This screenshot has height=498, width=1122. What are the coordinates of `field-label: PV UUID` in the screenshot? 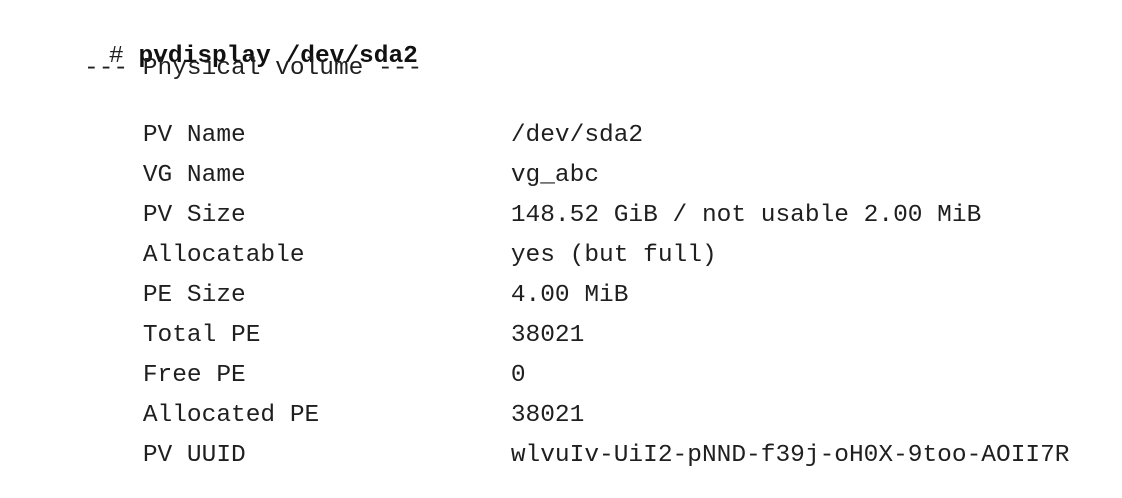 It's located at (194, 455).